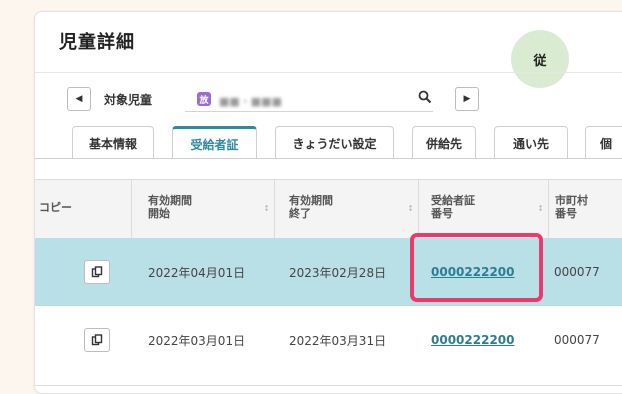 The width and height of the screenshot is (622, 394). What do you see at coordinates (309, 99) in the screenshot?
I see `child-select: 放 ■■・■■■` at bounding box center [309, 99].